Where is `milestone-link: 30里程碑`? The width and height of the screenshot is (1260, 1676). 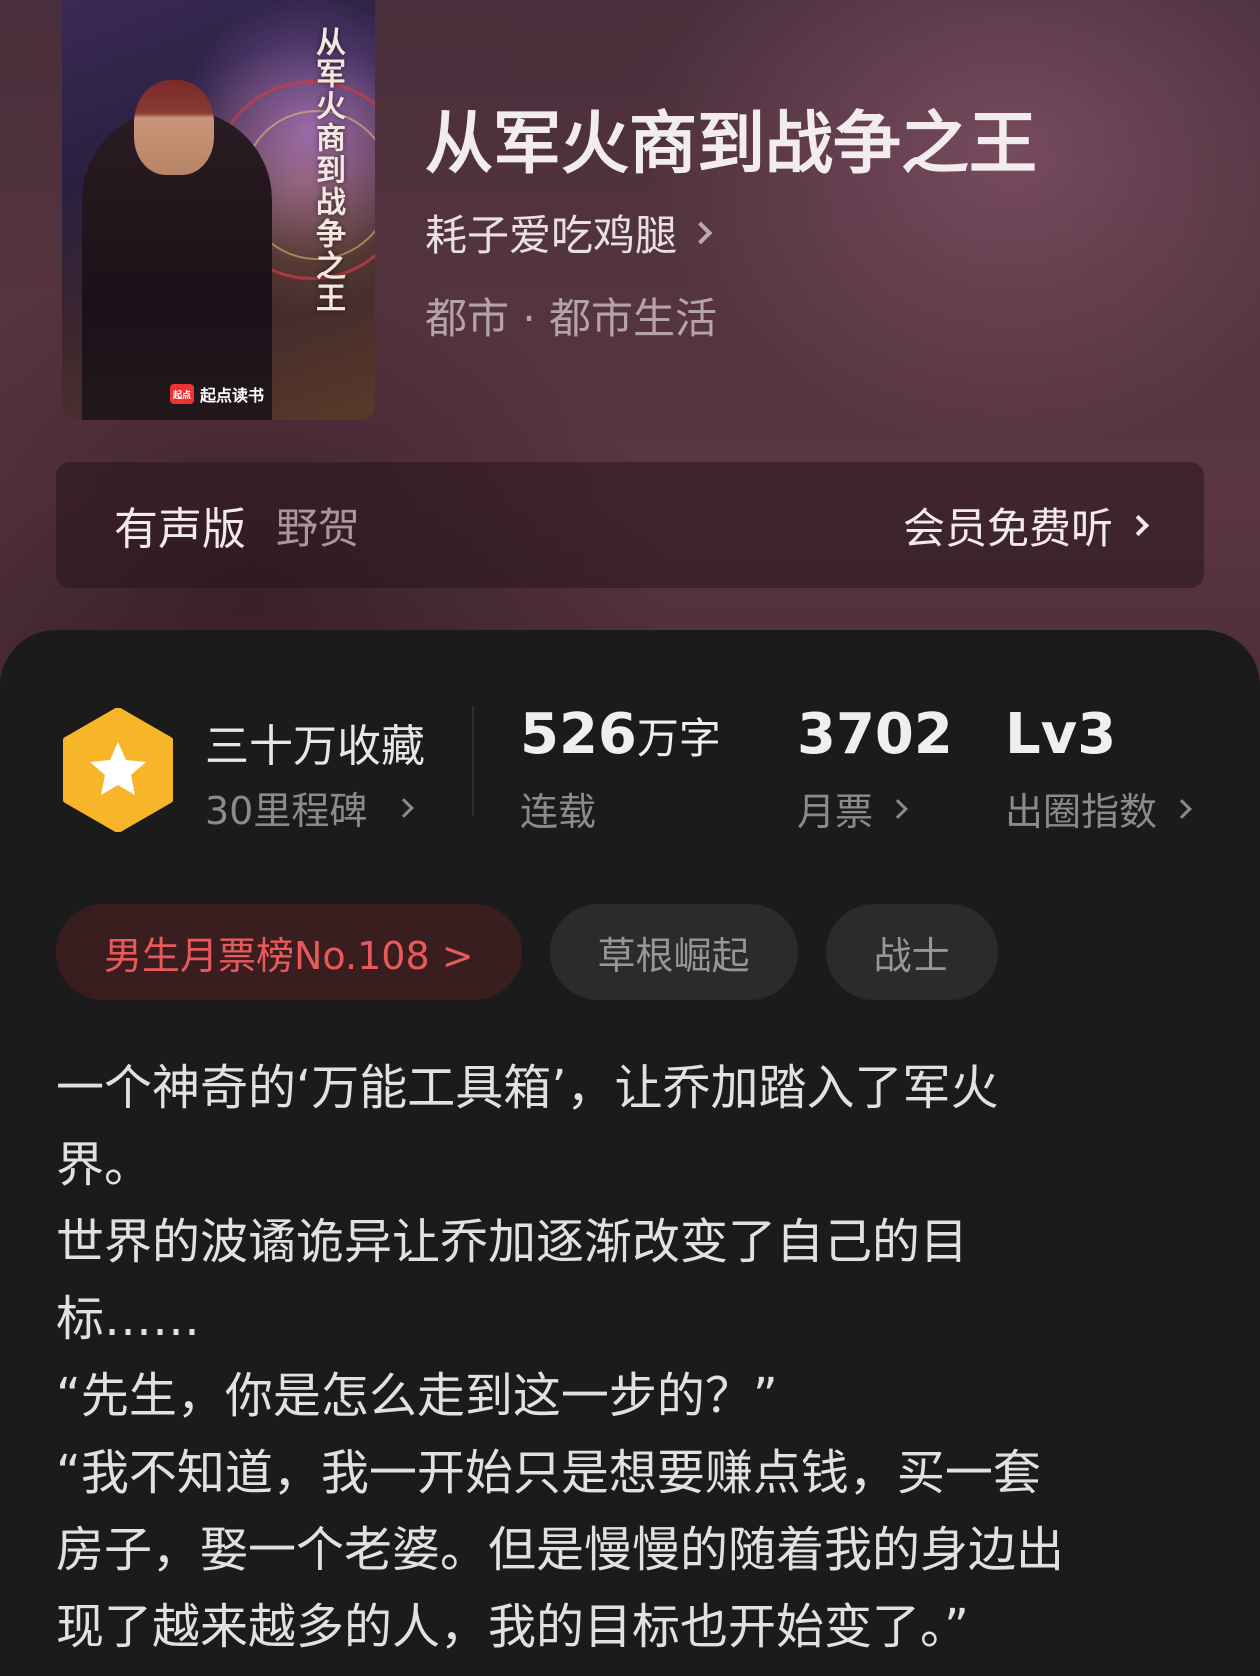 milestone-link: 30里程碑 is located at coordinates (310, 807).